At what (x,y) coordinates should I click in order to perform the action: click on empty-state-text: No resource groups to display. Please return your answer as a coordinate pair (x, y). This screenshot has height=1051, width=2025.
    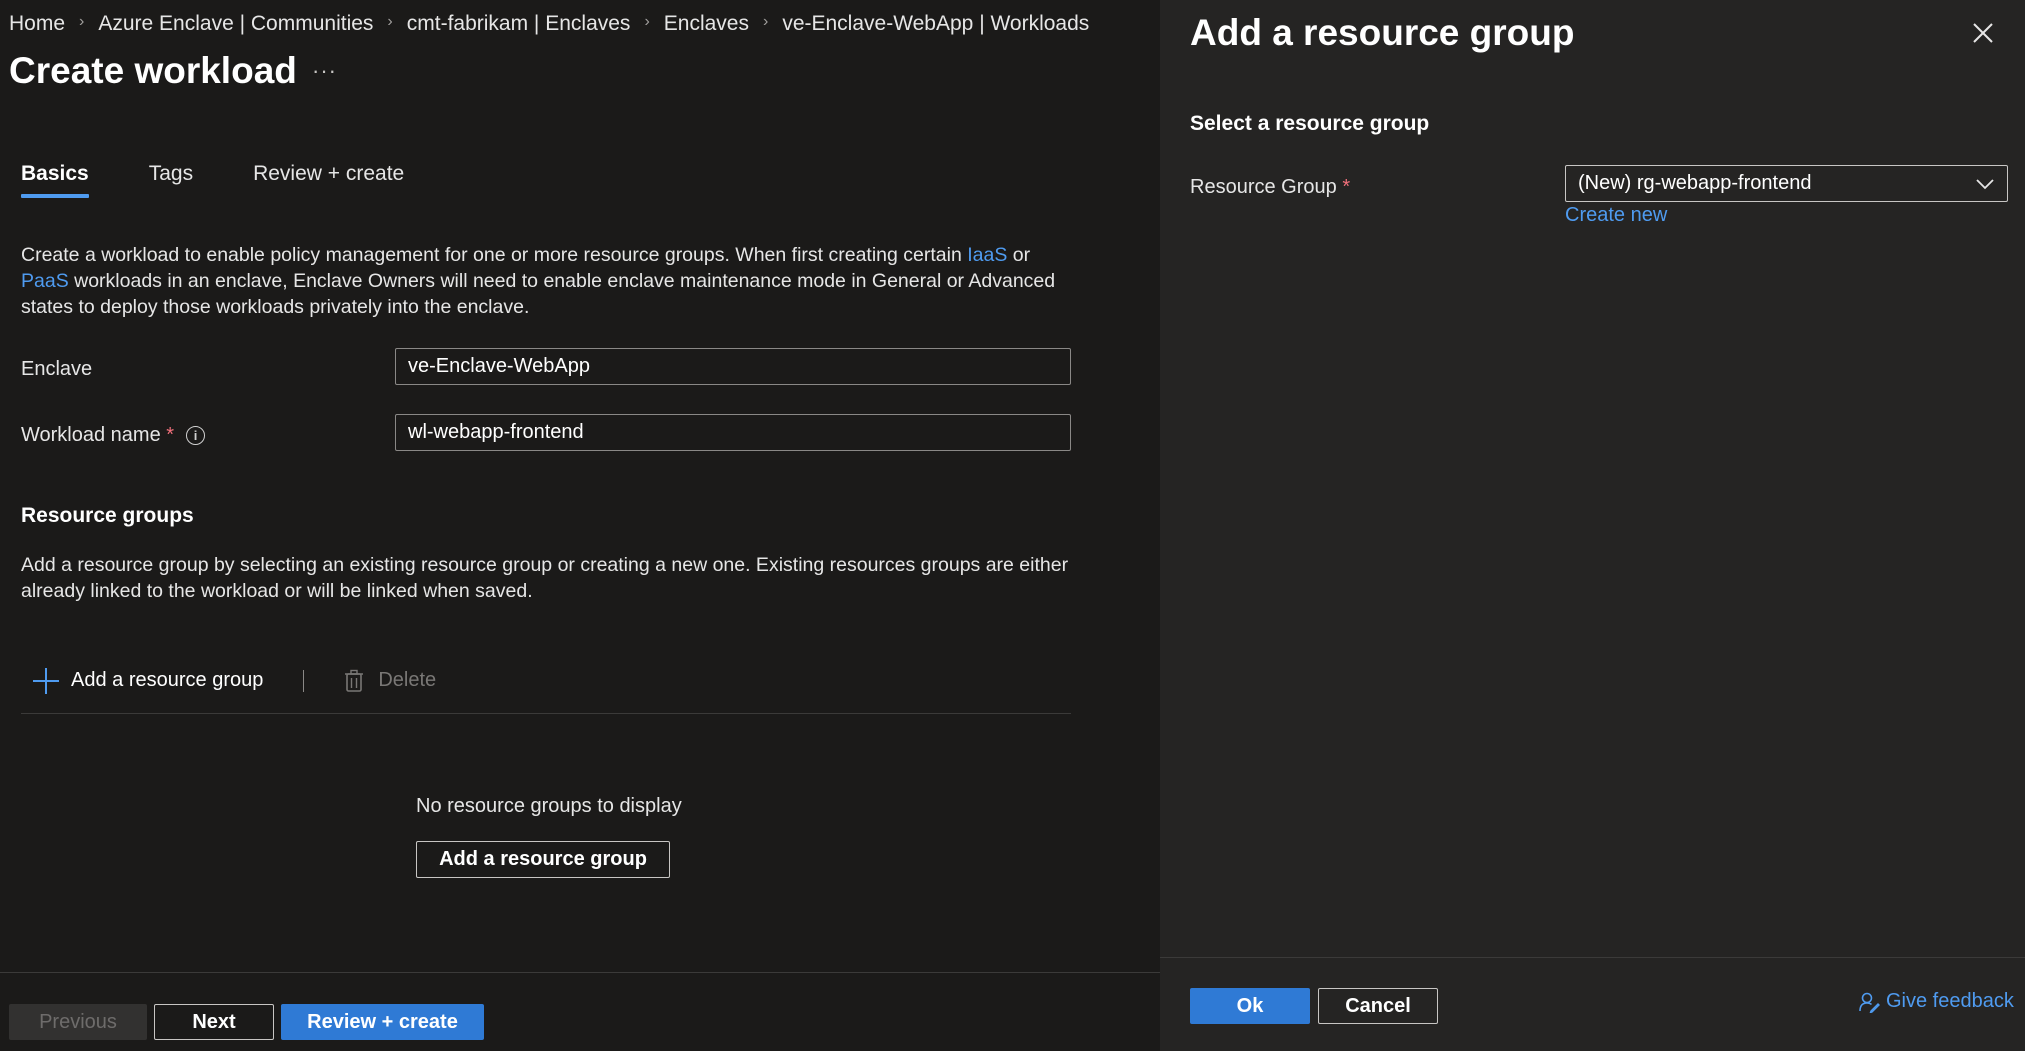
    Looking at the image, I should click on (549, 806).